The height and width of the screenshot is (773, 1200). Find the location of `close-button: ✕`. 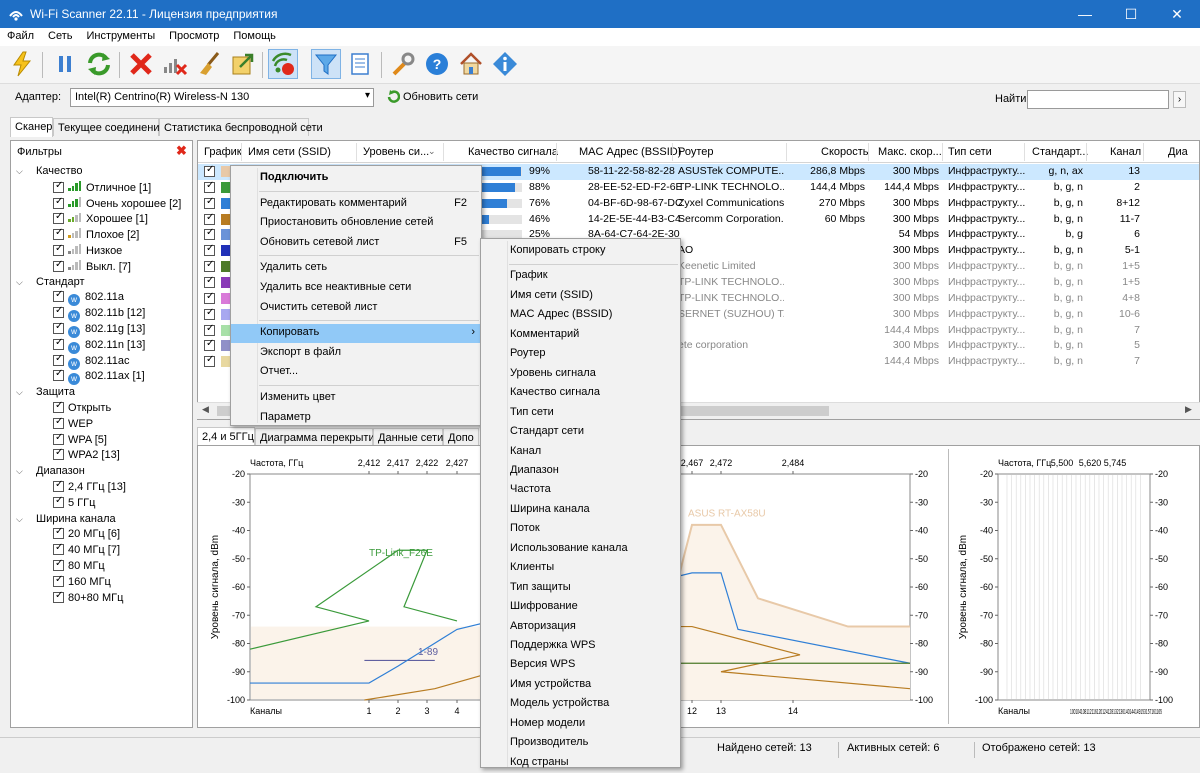

close-button: ✕ is located at coordinates (1177, 14).